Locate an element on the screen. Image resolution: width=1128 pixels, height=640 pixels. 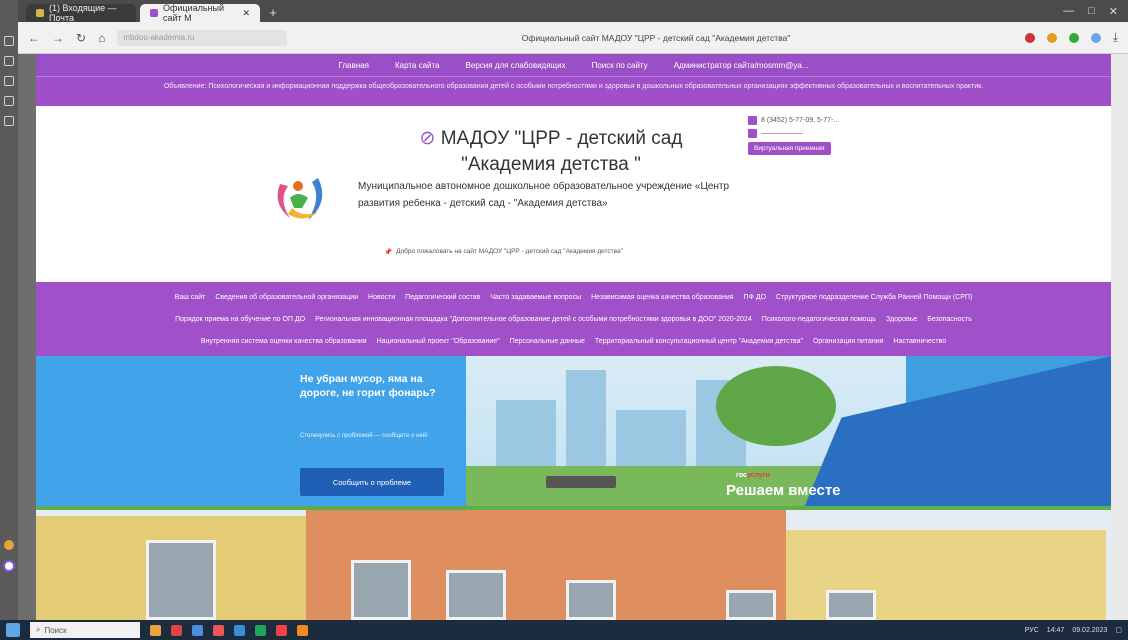
tree-illustration is located at coordinates (776, 406).